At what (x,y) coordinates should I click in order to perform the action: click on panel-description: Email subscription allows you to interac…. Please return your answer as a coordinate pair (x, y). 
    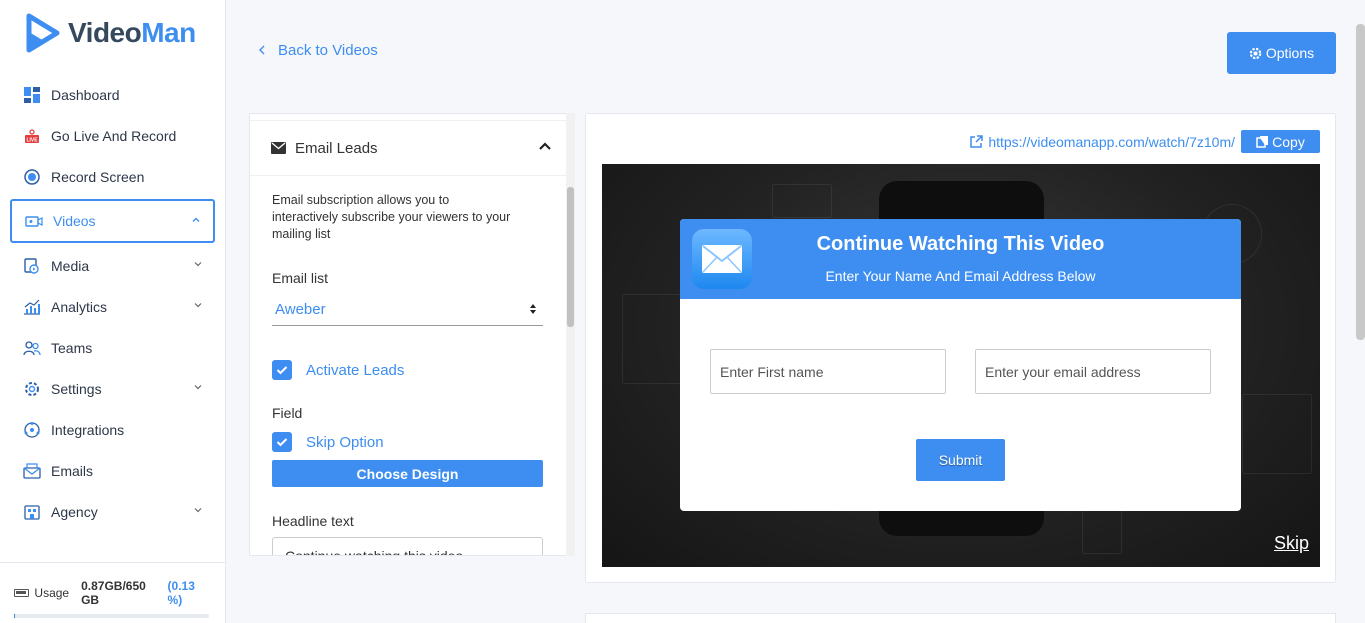
    Looking at the image, I should click on (391, 217).